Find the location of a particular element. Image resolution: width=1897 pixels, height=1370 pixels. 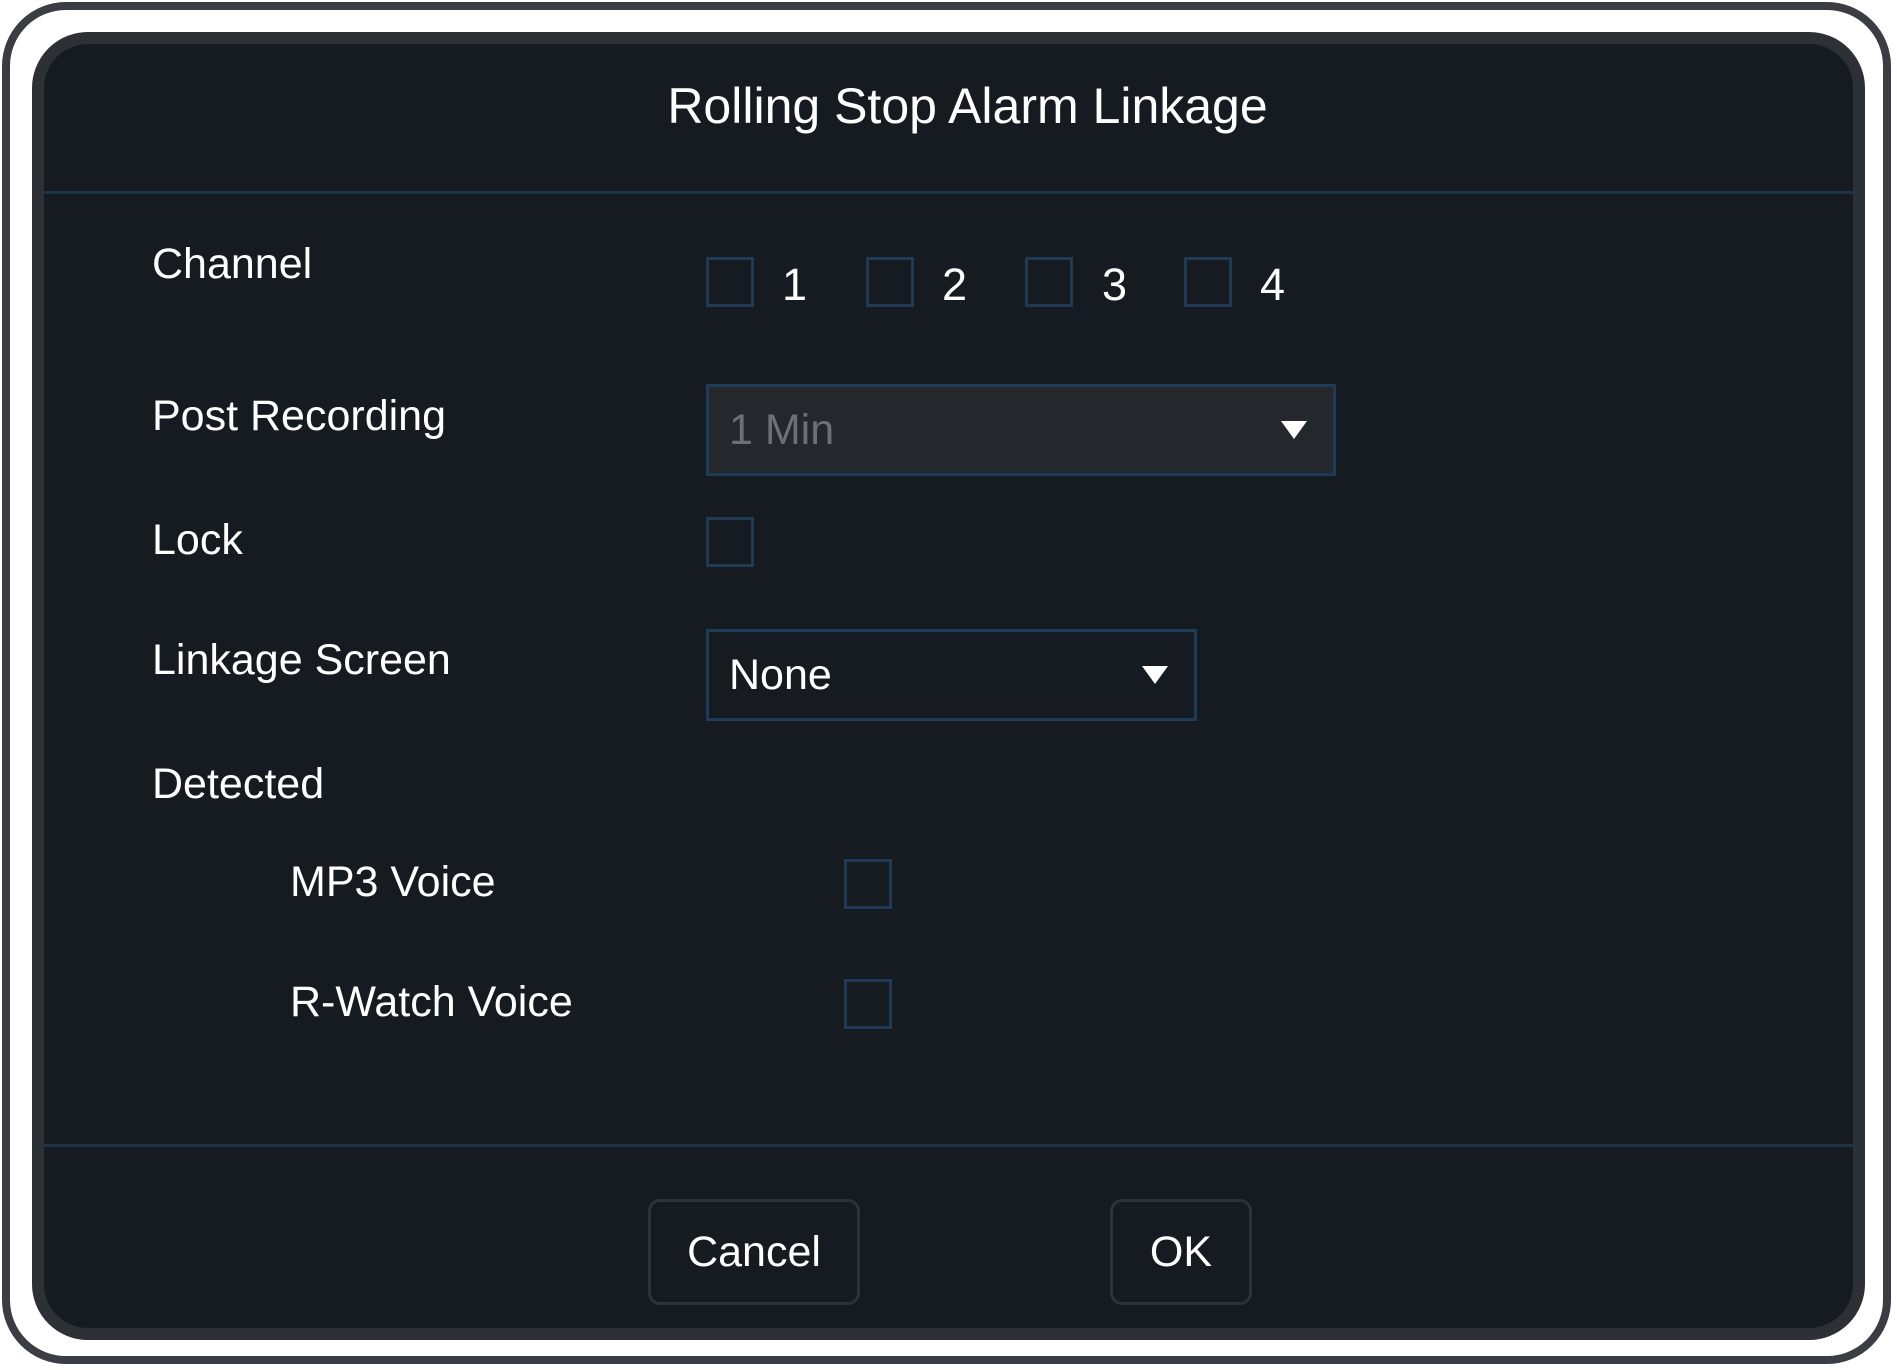

footer-divider is located at coordinates (948, 1145).